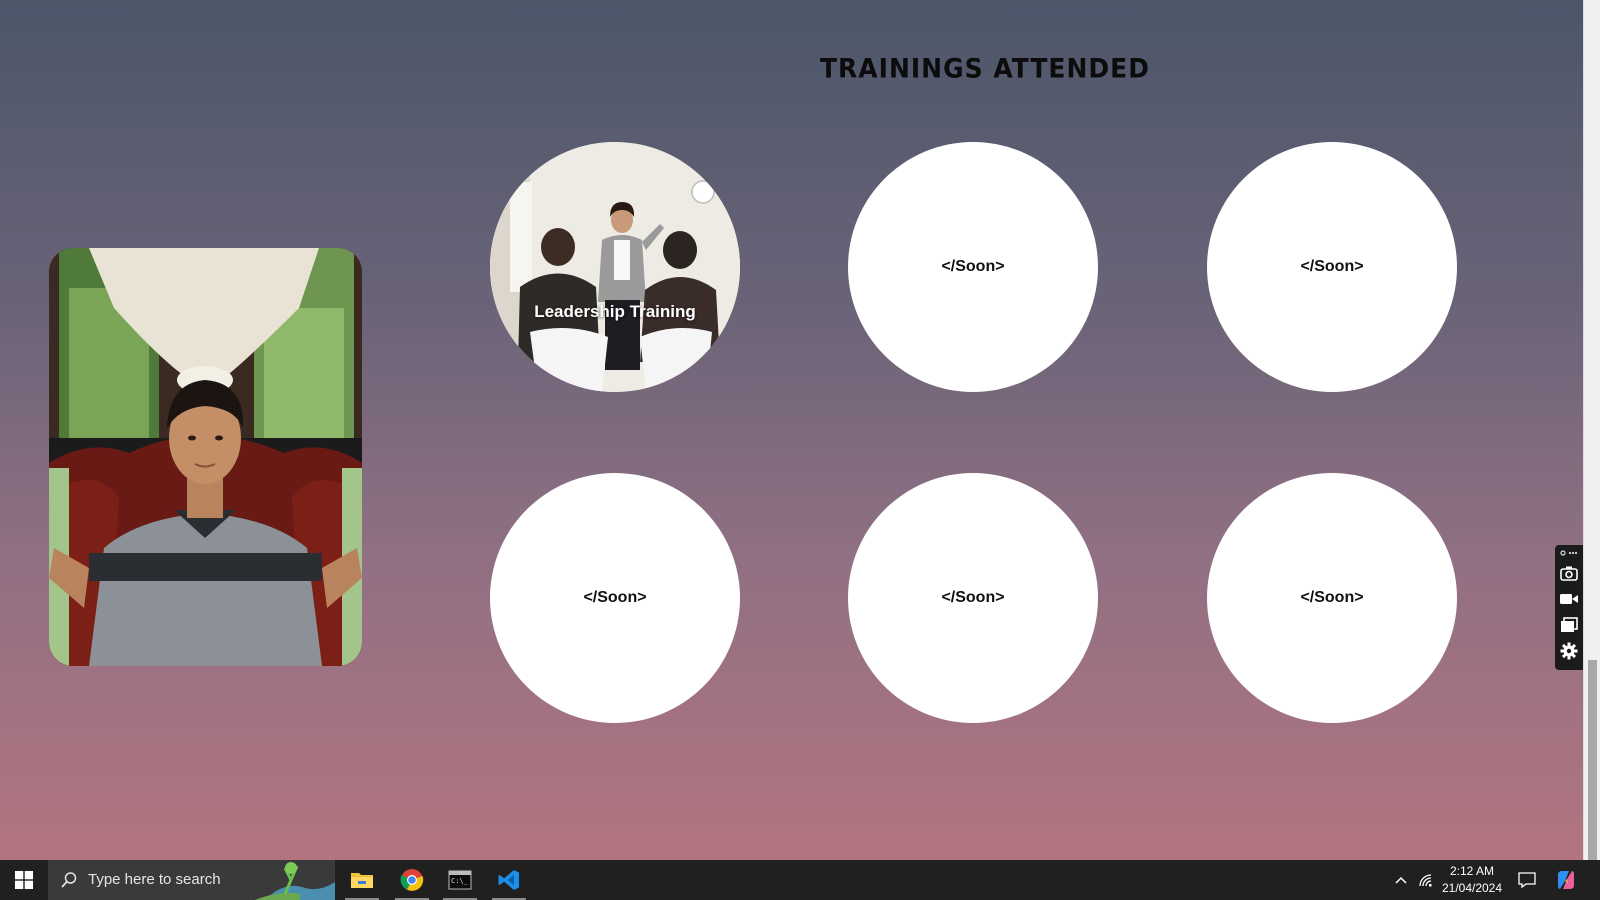  Describe the element at coordinates (1472, 880) in the screenshot. I see `taskbar-clock: 2:12 AM 21/04/2024` at that location.